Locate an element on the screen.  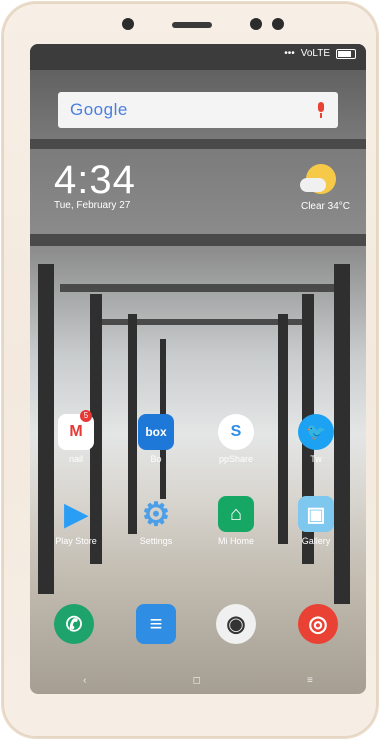
app-gallery: ▣ Gallery is located at coordinates (316, 521).